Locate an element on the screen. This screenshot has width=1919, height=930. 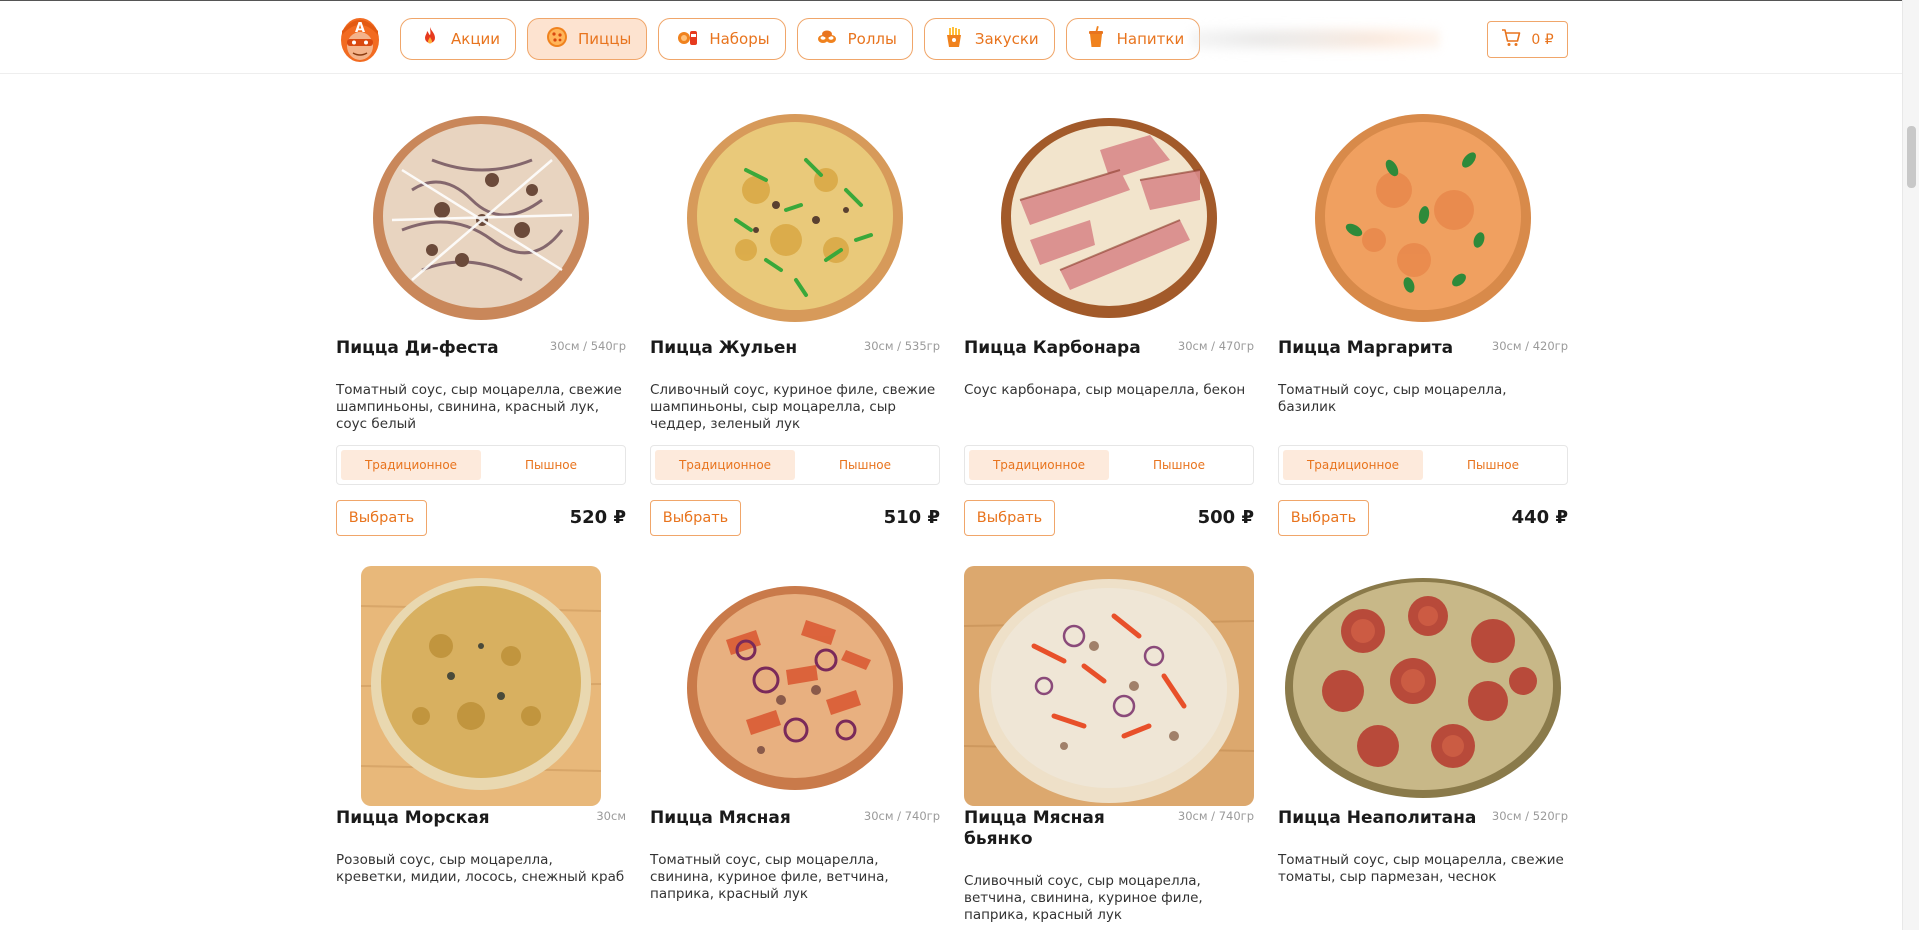
nav-item-snacks: Закуски is located at coordinates (989, 39).